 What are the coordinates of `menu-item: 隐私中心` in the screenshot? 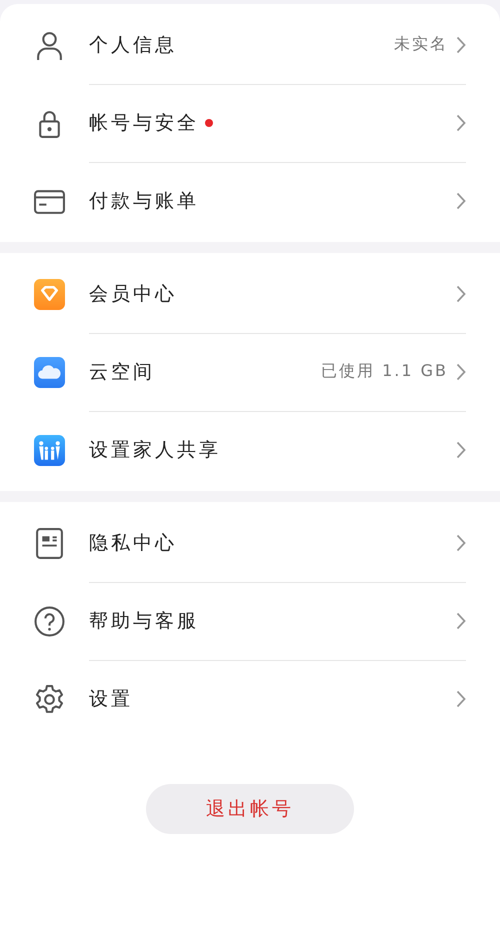 It's located at (250, 543).